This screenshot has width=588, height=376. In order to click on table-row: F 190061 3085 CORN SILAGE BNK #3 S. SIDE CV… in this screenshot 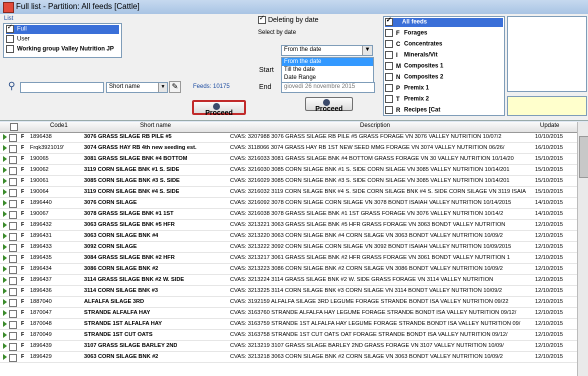, I will do `click(289, 182)`.